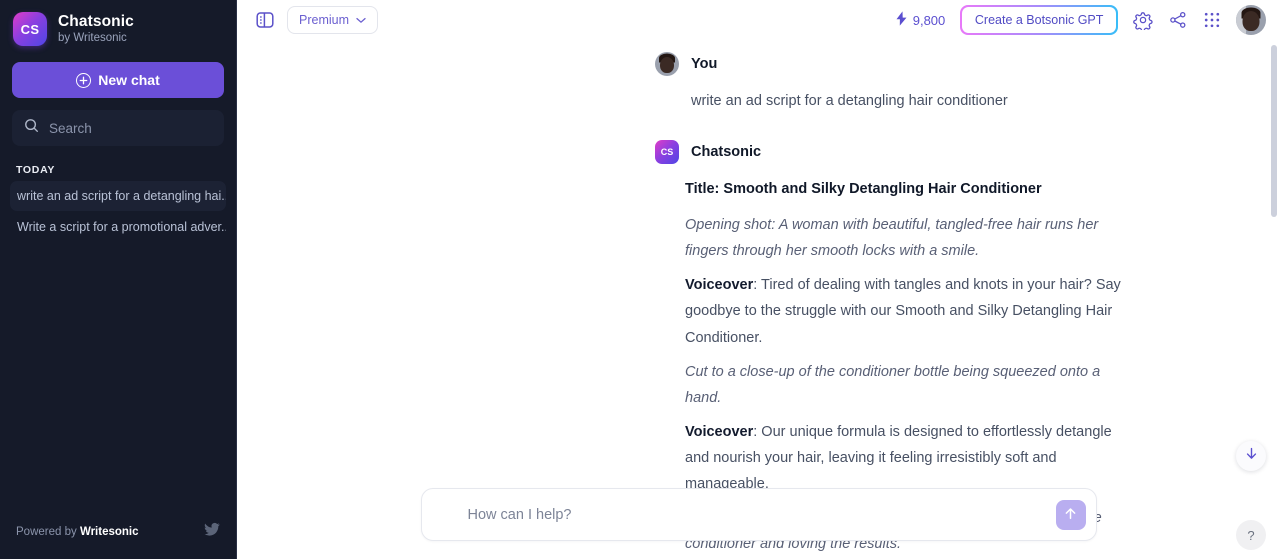  What do you see at coordinates (1143, 20) in the screenshot?
I see `gear-icon` at bounding box center [1143, 20].